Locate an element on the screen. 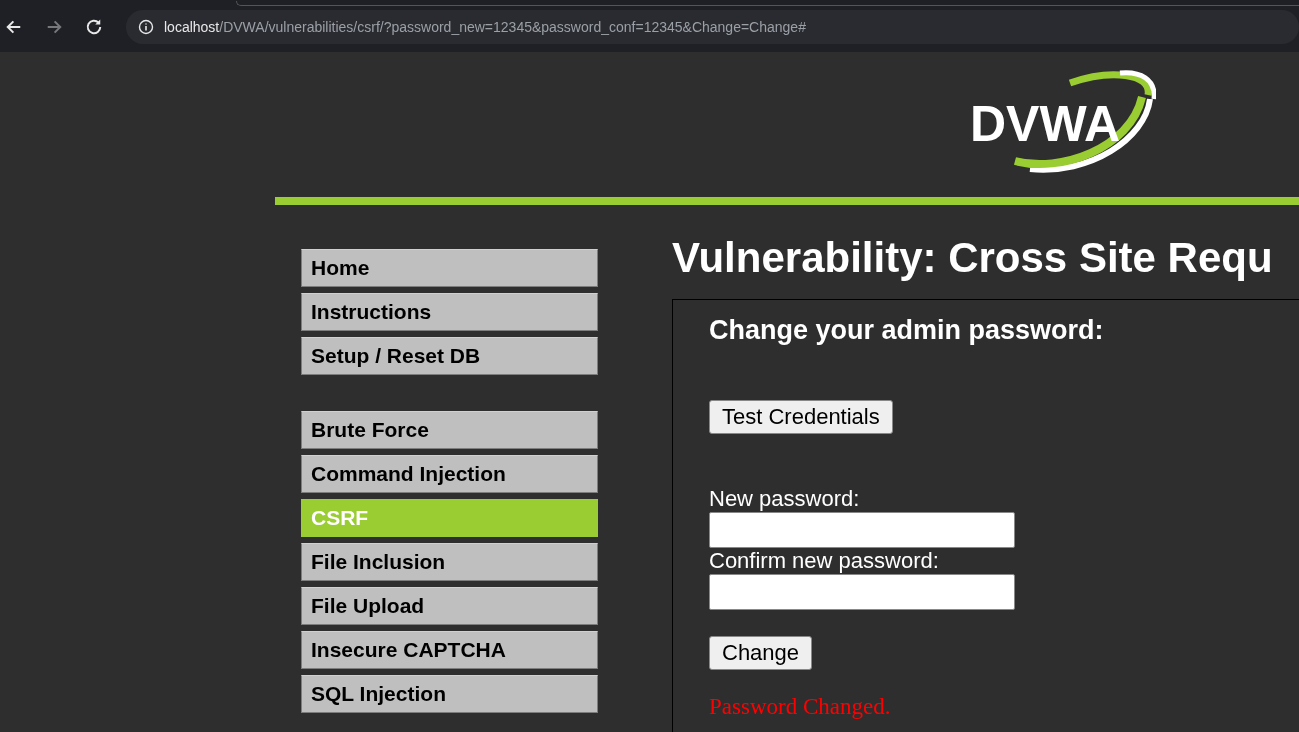 This screenshot has height=732, width=1299. sidebar-item: Insecure CAPTCHA is located at coordinates (449, 650).